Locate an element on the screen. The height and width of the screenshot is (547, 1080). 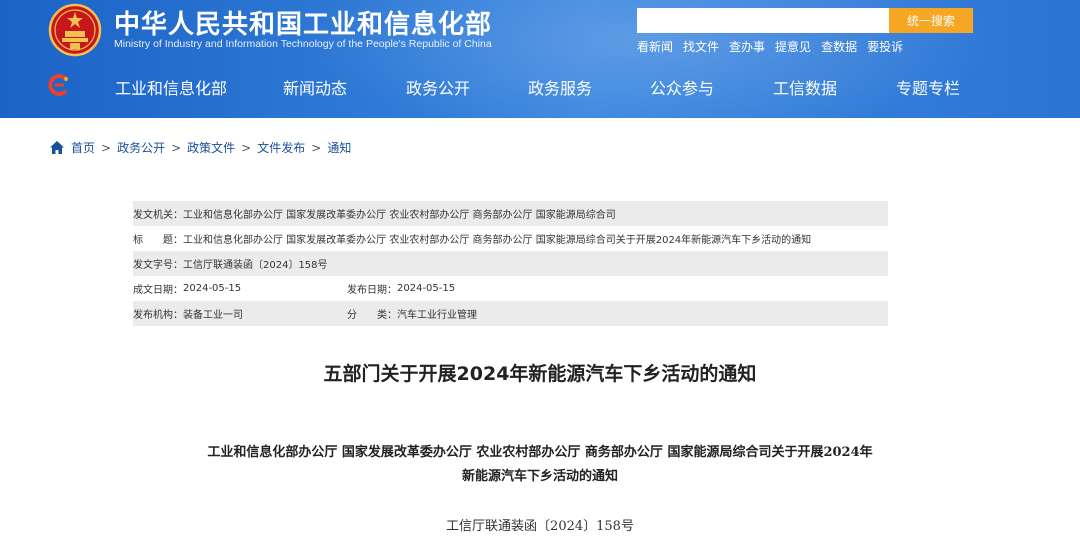
agency-value: 装备工业一司 is located at coordinates (213, 315).